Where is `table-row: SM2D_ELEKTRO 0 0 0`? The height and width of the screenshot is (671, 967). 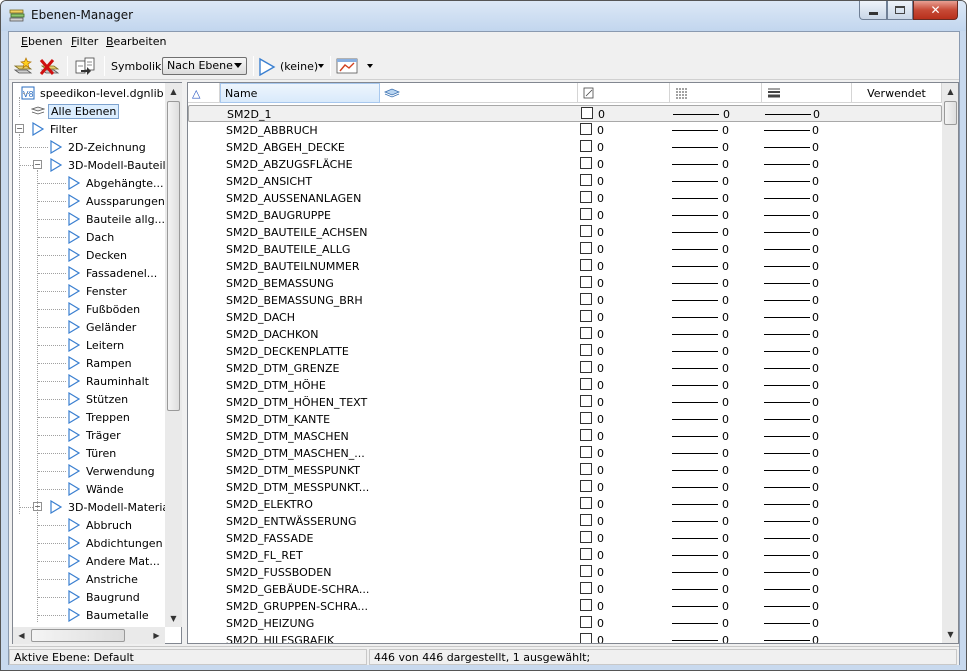
table-row: SM2D_ELEKTRO 0 0 0 is located at coordinates (565, 504).